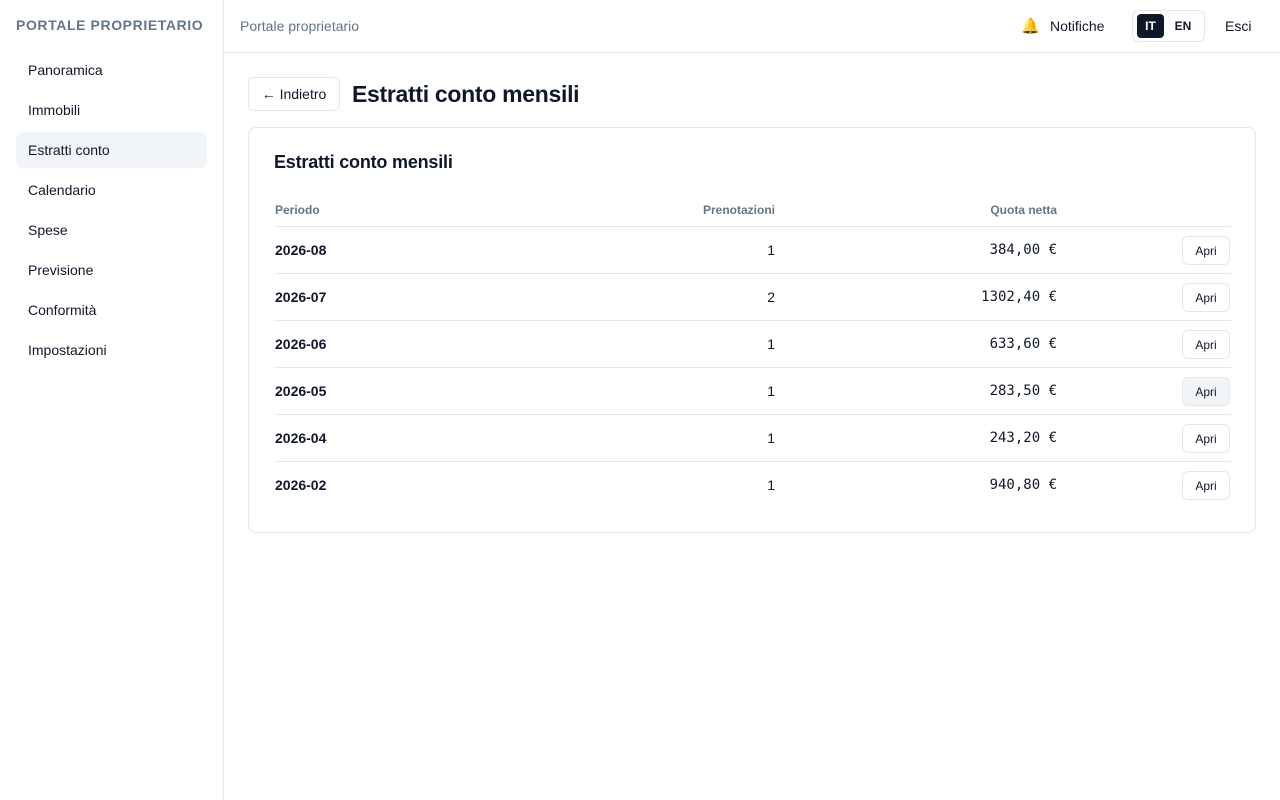 This screenshot has height=800, width=1280. Describe the element at coordinates (1238, 26) in the screenshot. I see `logout-button: Esci` at that location.